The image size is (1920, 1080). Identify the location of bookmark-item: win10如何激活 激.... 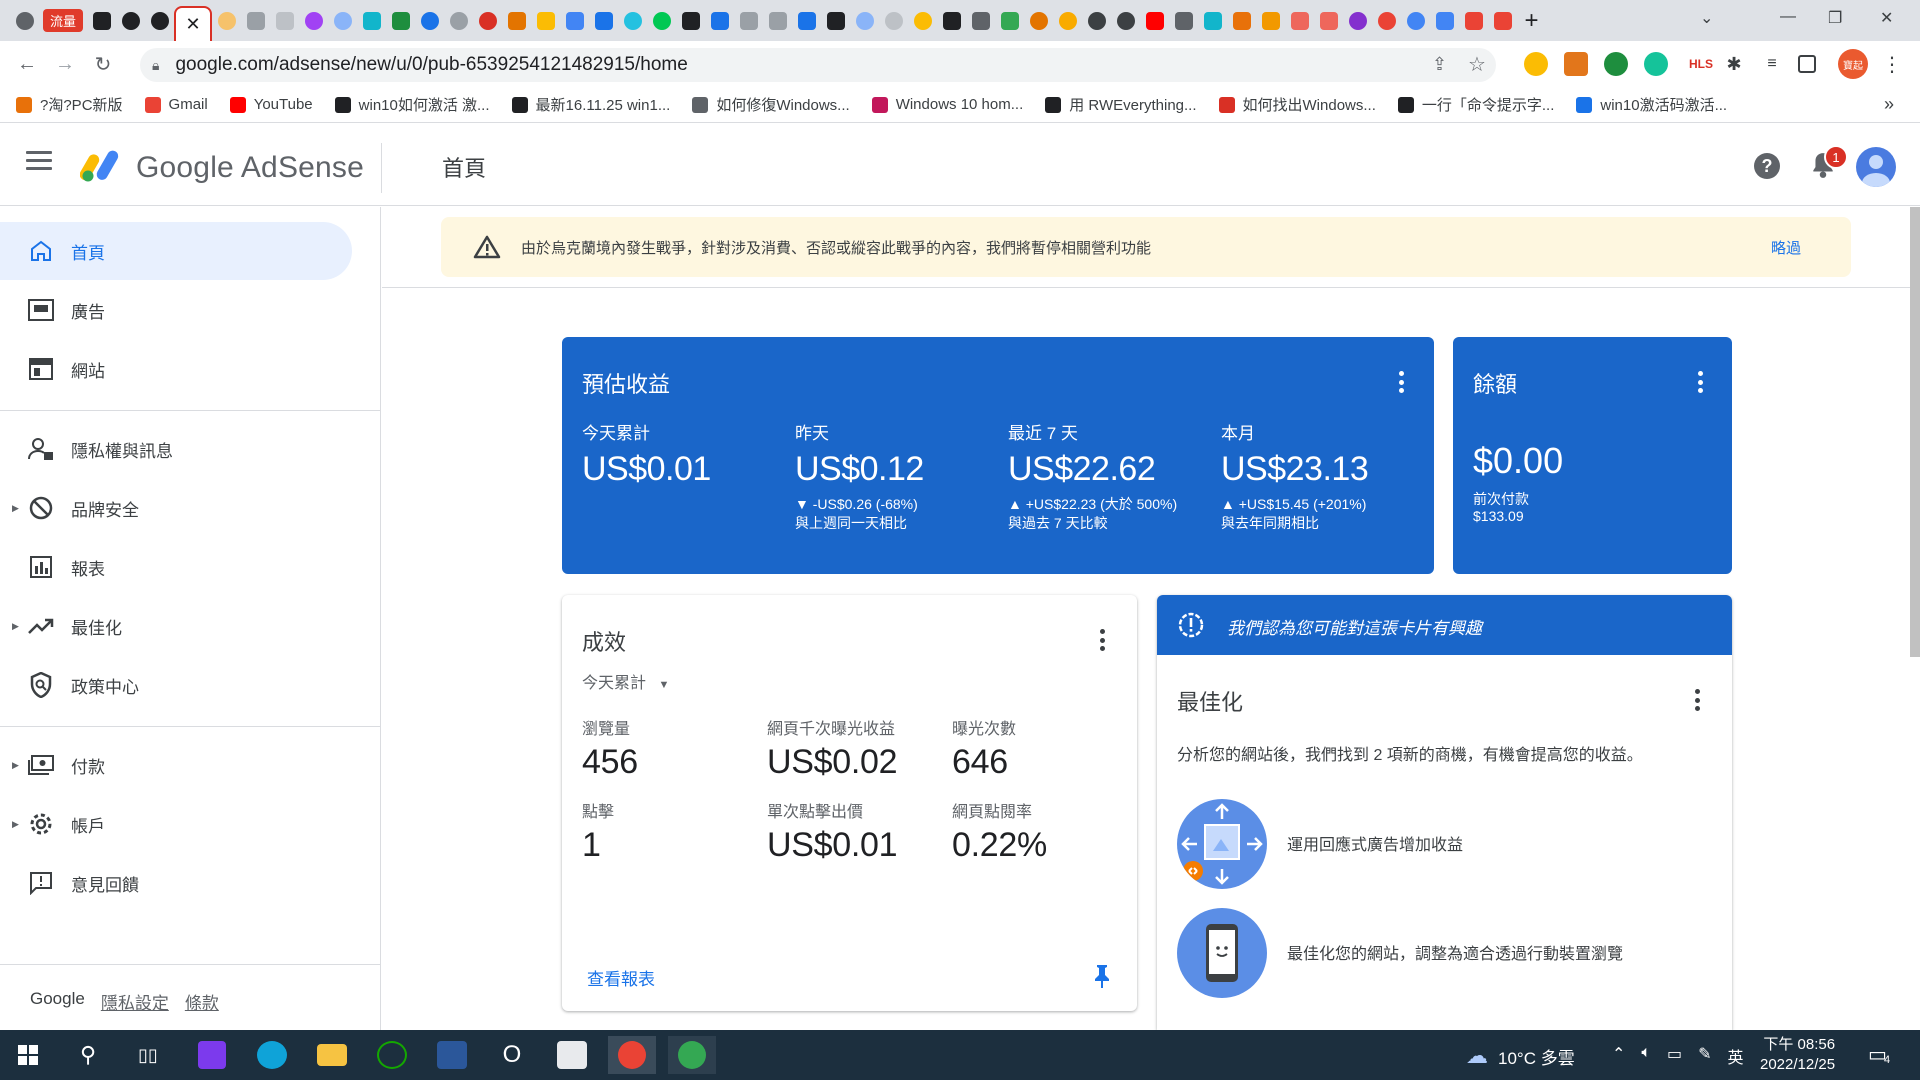
(412, 104).